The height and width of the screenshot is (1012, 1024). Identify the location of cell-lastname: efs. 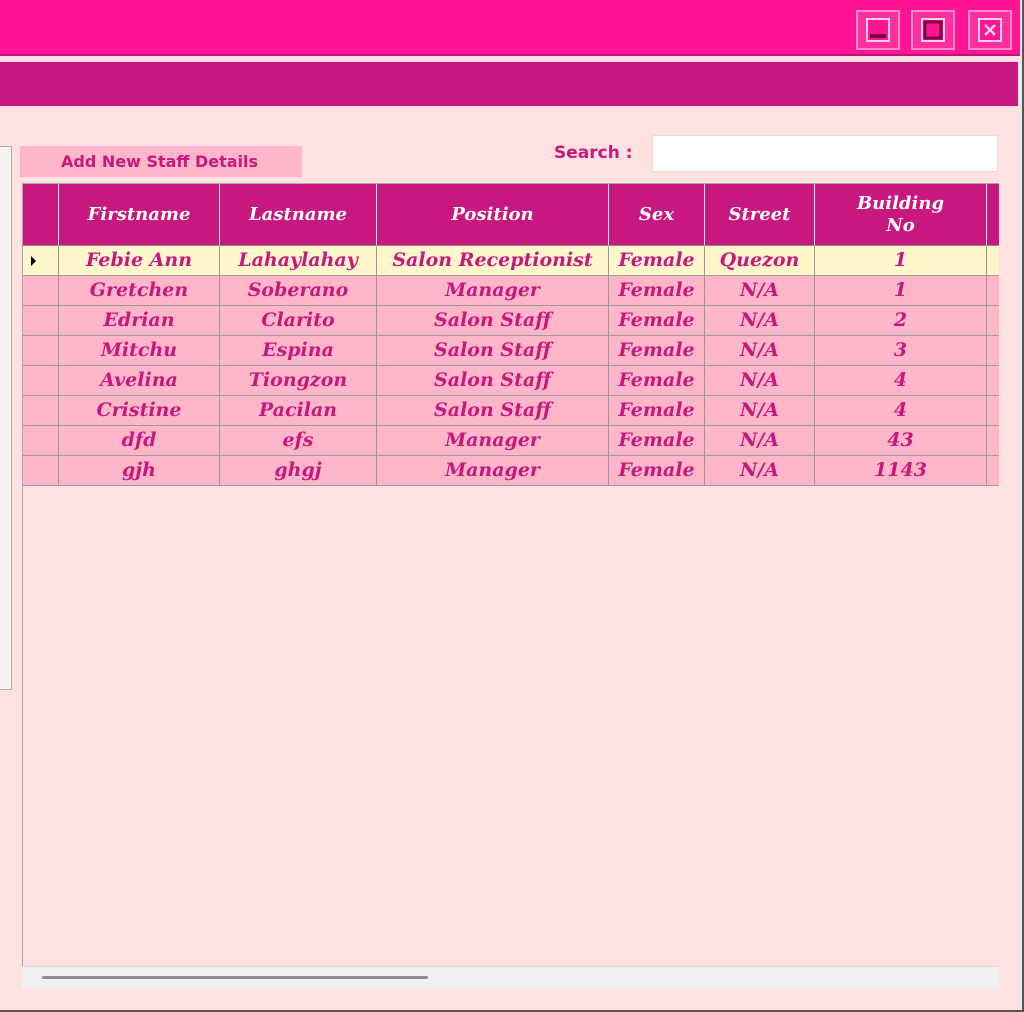
(298, 441).